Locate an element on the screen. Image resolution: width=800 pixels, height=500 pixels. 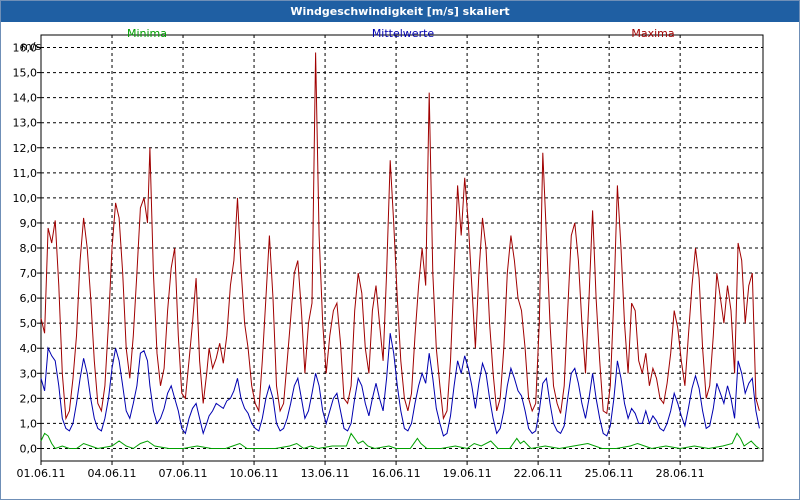
x-tick-label: 04.06.11 is located at coordinates (112, 473).